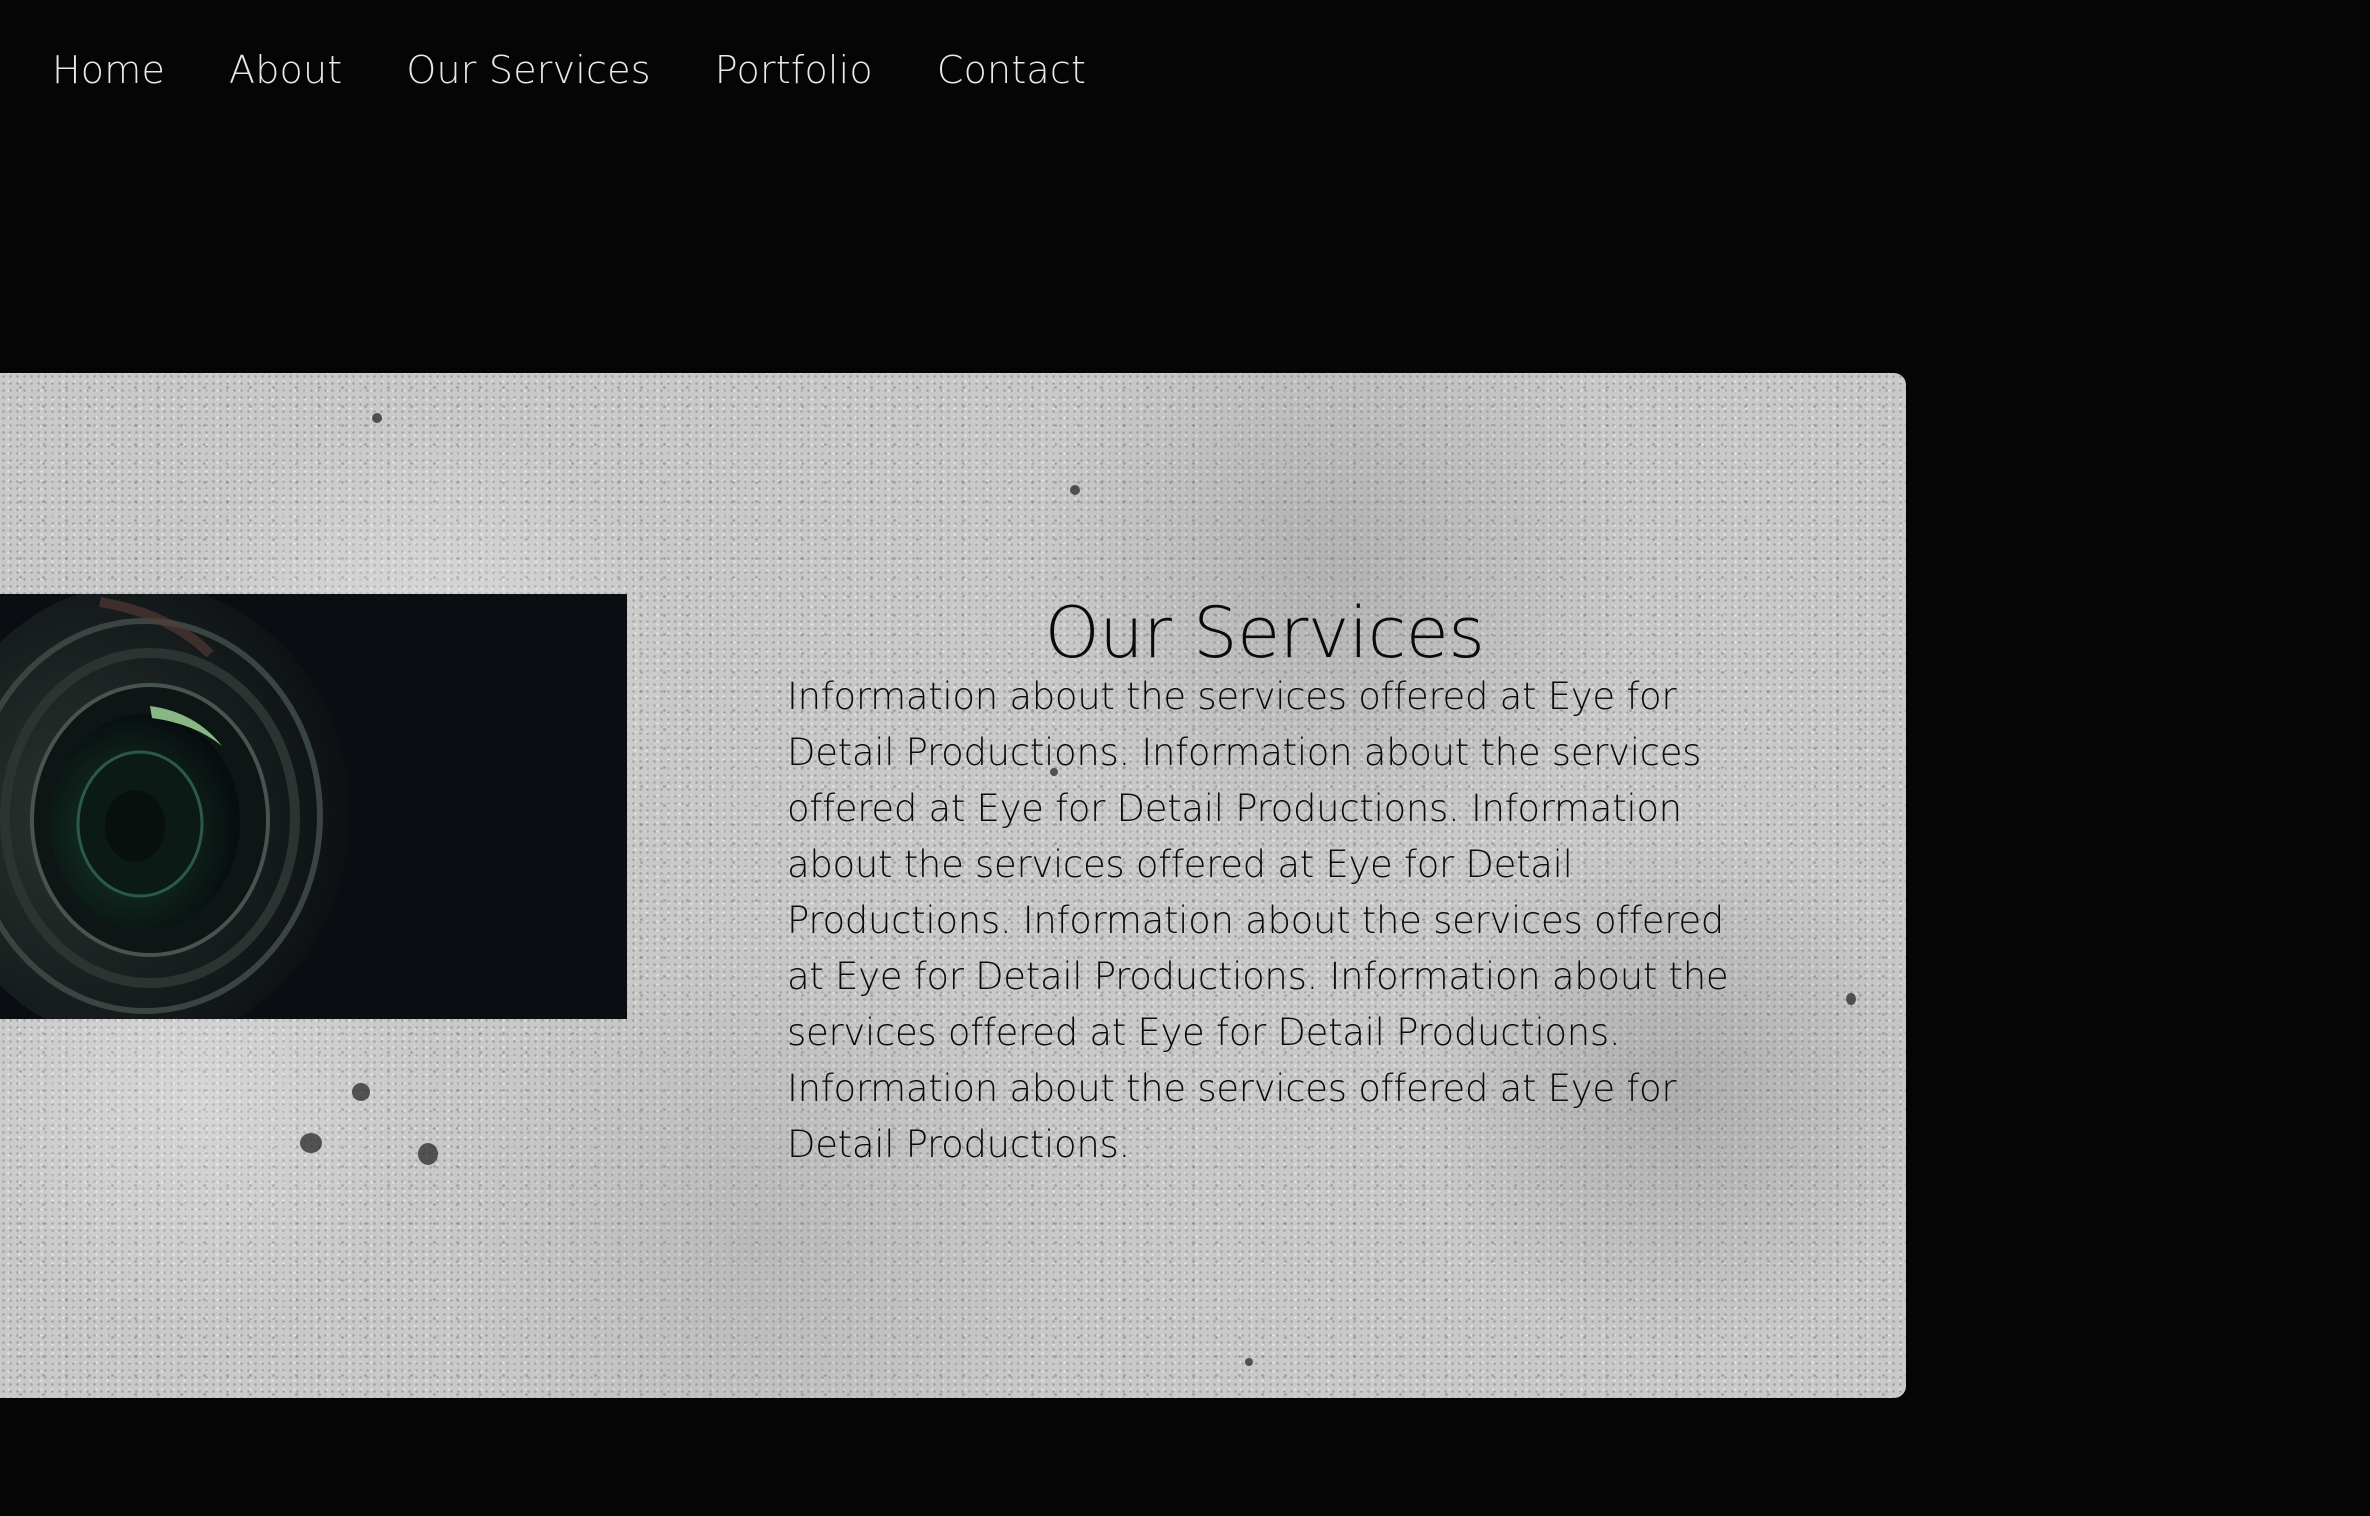 The height and width of the screenshot is (1516, 2370). I want to click on nav-item-contact: Contact, so click(1011, 70).